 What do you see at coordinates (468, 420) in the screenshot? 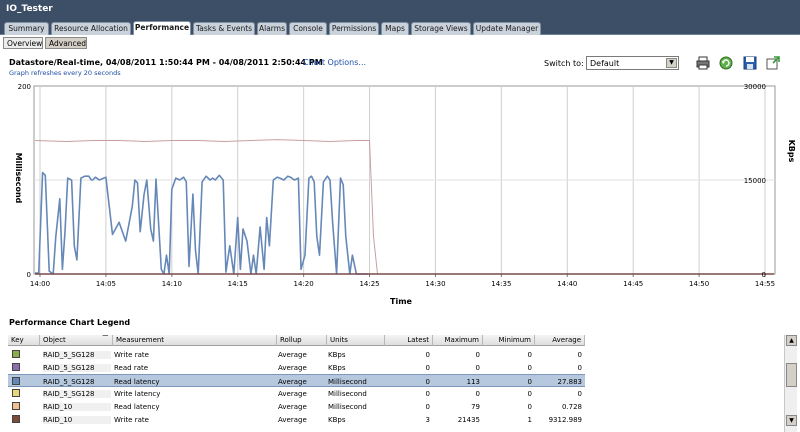
I see `legend-cell-maximum: 21435` at bounding box center [468, 420].